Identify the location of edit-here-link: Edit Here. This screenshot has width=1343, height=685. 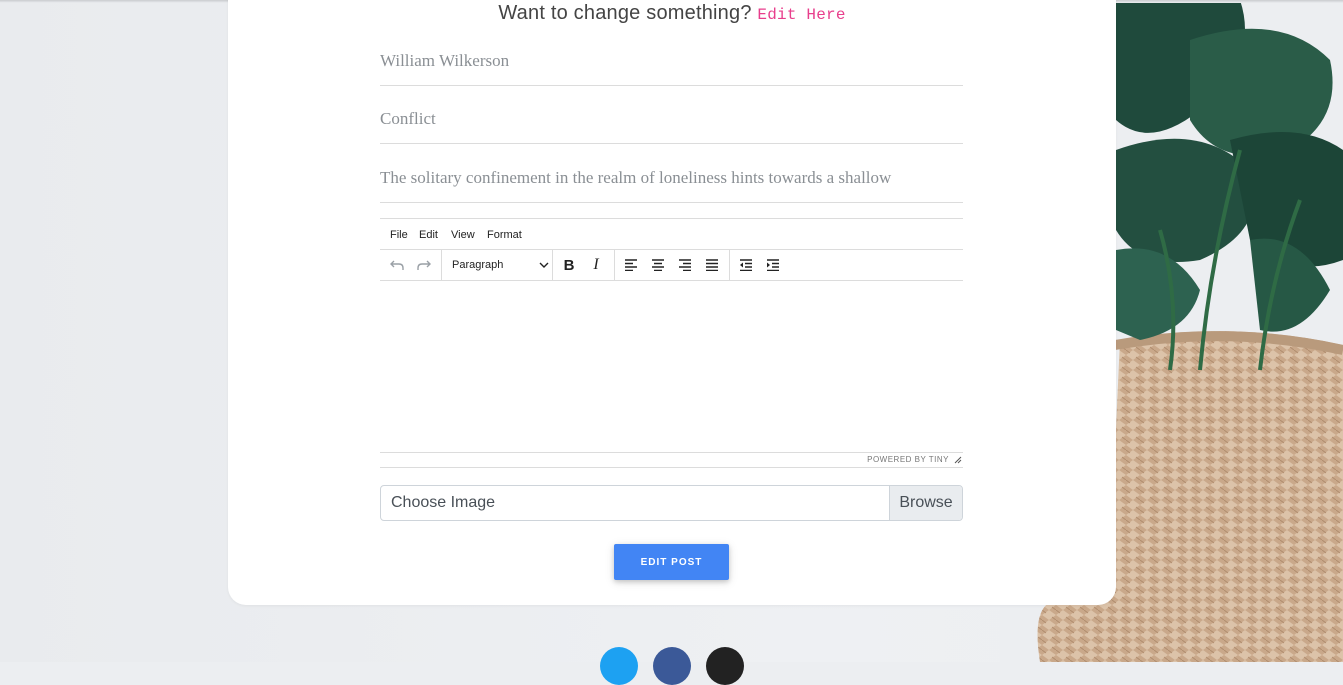
(801, 15).